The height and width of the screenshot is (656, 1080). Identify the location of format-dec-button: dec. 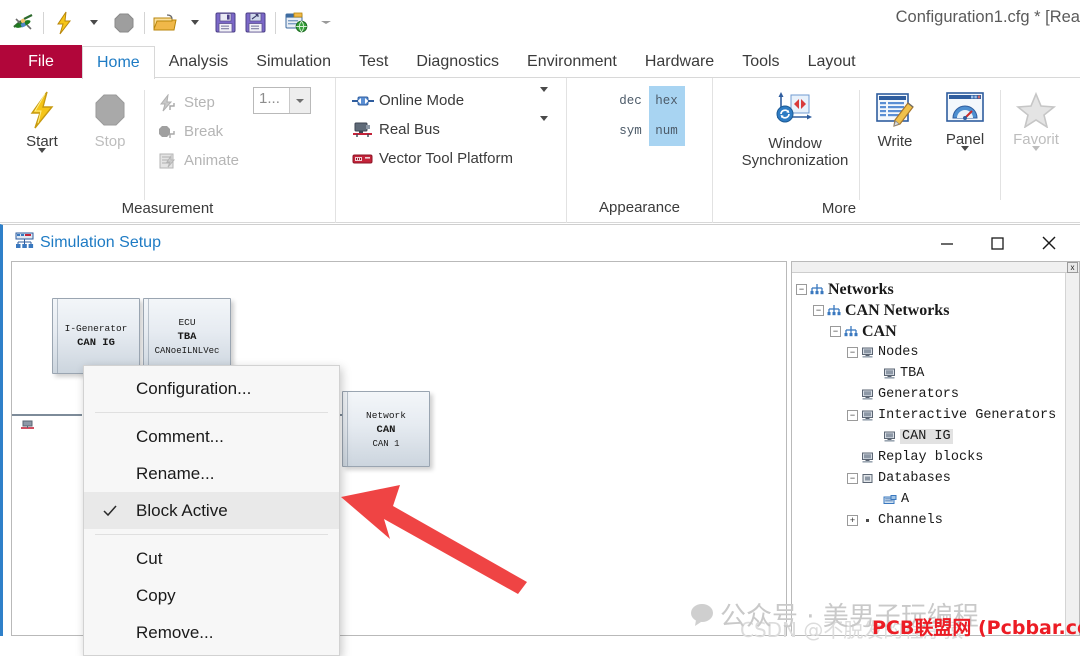
(631, 101).